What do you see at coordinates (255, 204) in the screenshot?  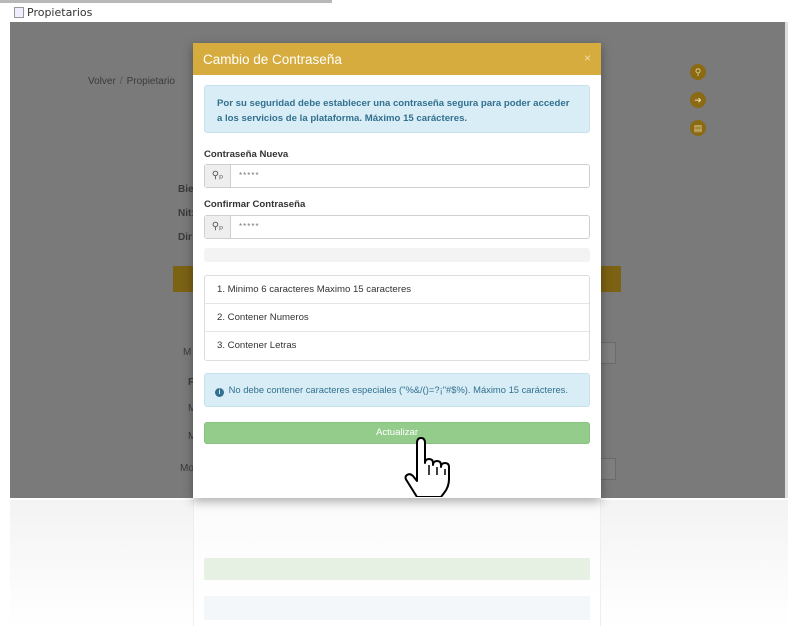 I see `confirm-password-label: Confirmar Contraseña` at bounding box center [255, 204].